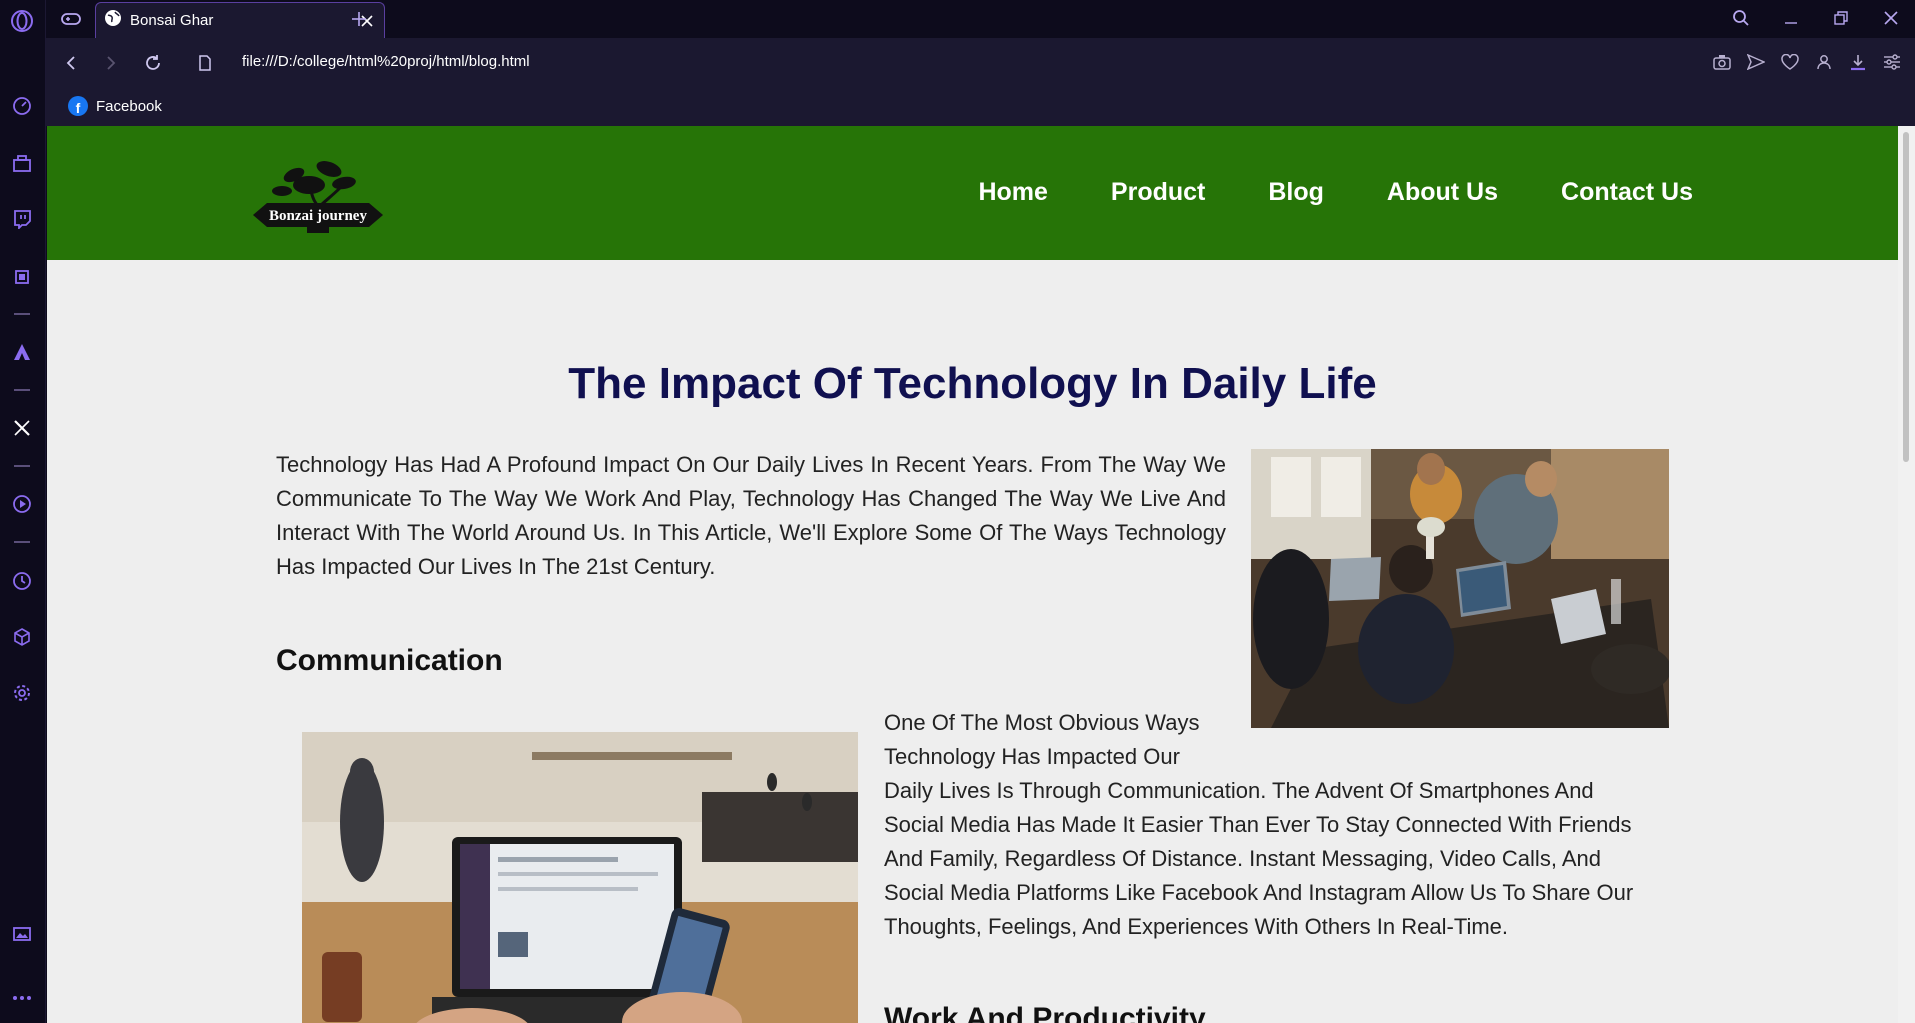  I want to click on laptop-phone-photo, so click(580, 877).